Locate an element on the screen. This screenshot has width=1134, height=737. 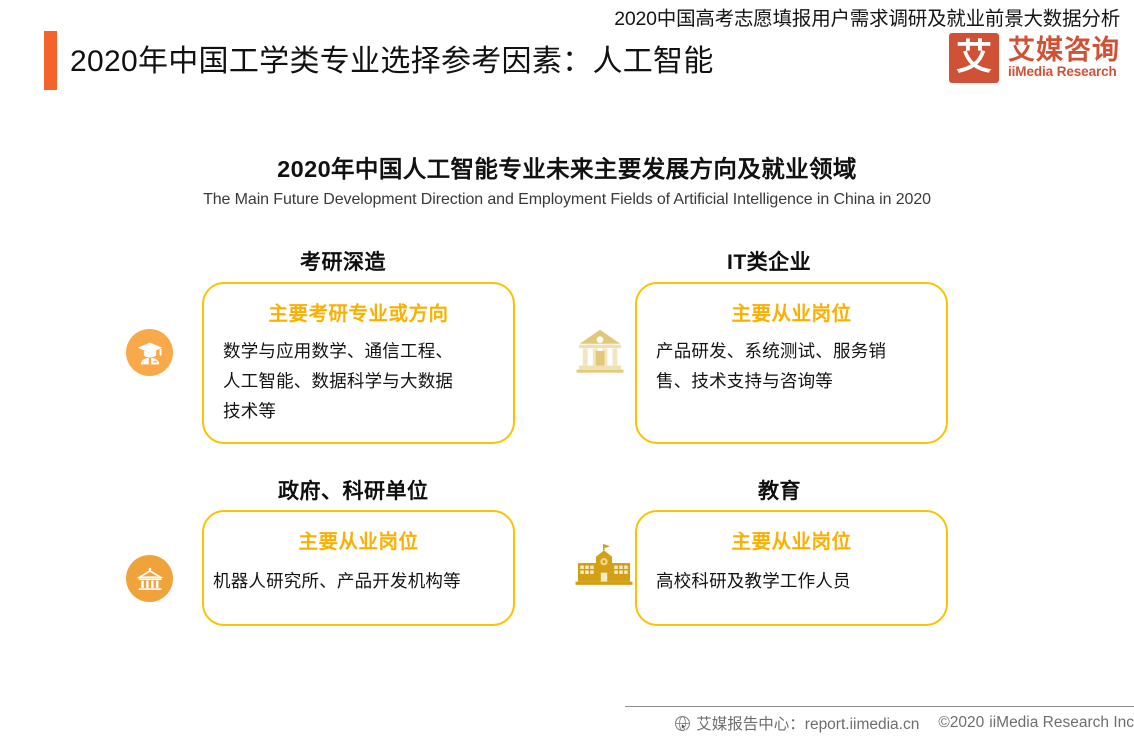
bank-building-icon is located at coordinates (600, 350).